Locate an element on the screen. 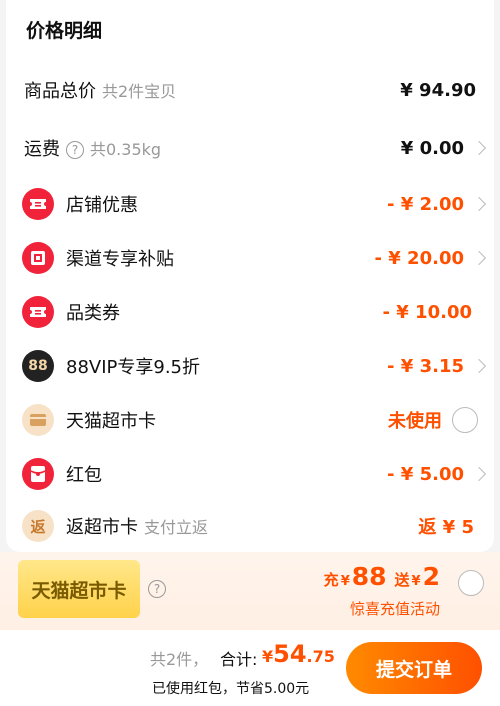 Image resolution: width=500 pixels, height=706 pixels. row-amount: - ¥ 5.00 is located at coordinates (425, 474).